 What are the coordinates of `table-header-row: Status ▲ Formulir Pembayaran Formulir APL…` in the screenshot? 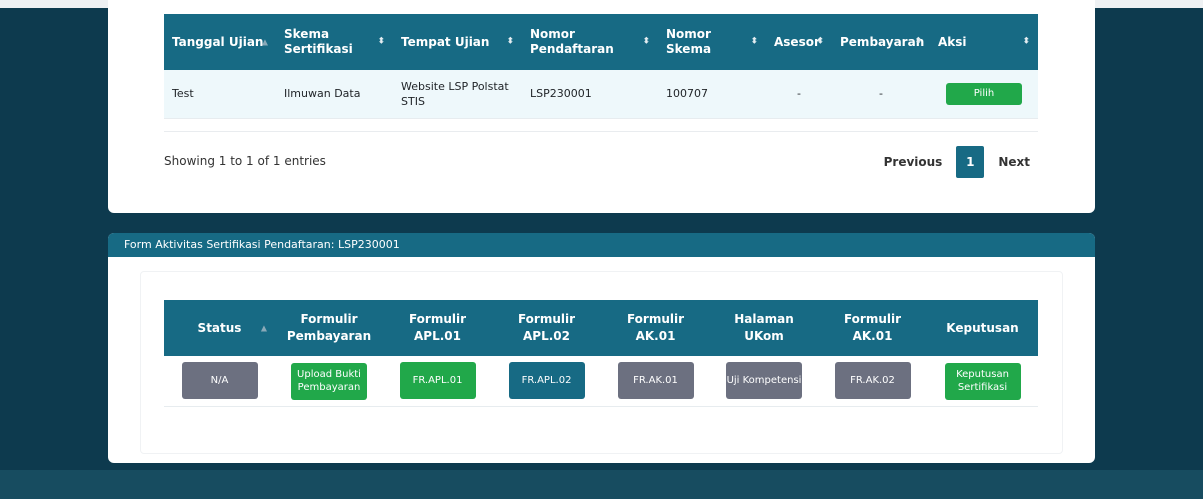 It's located at (601, 328).